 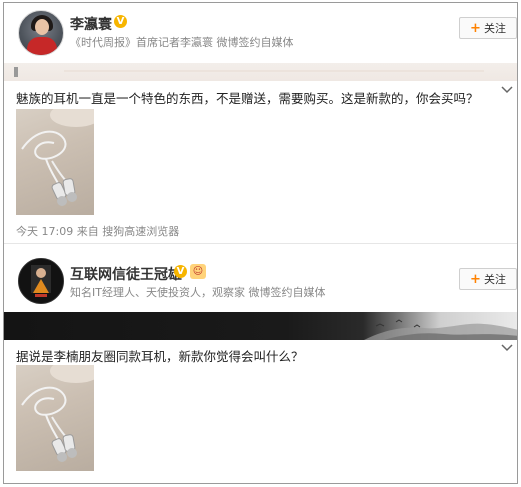 I want to click on user-name: 互联网信徒王冠雄, so click(x=126, y=274).